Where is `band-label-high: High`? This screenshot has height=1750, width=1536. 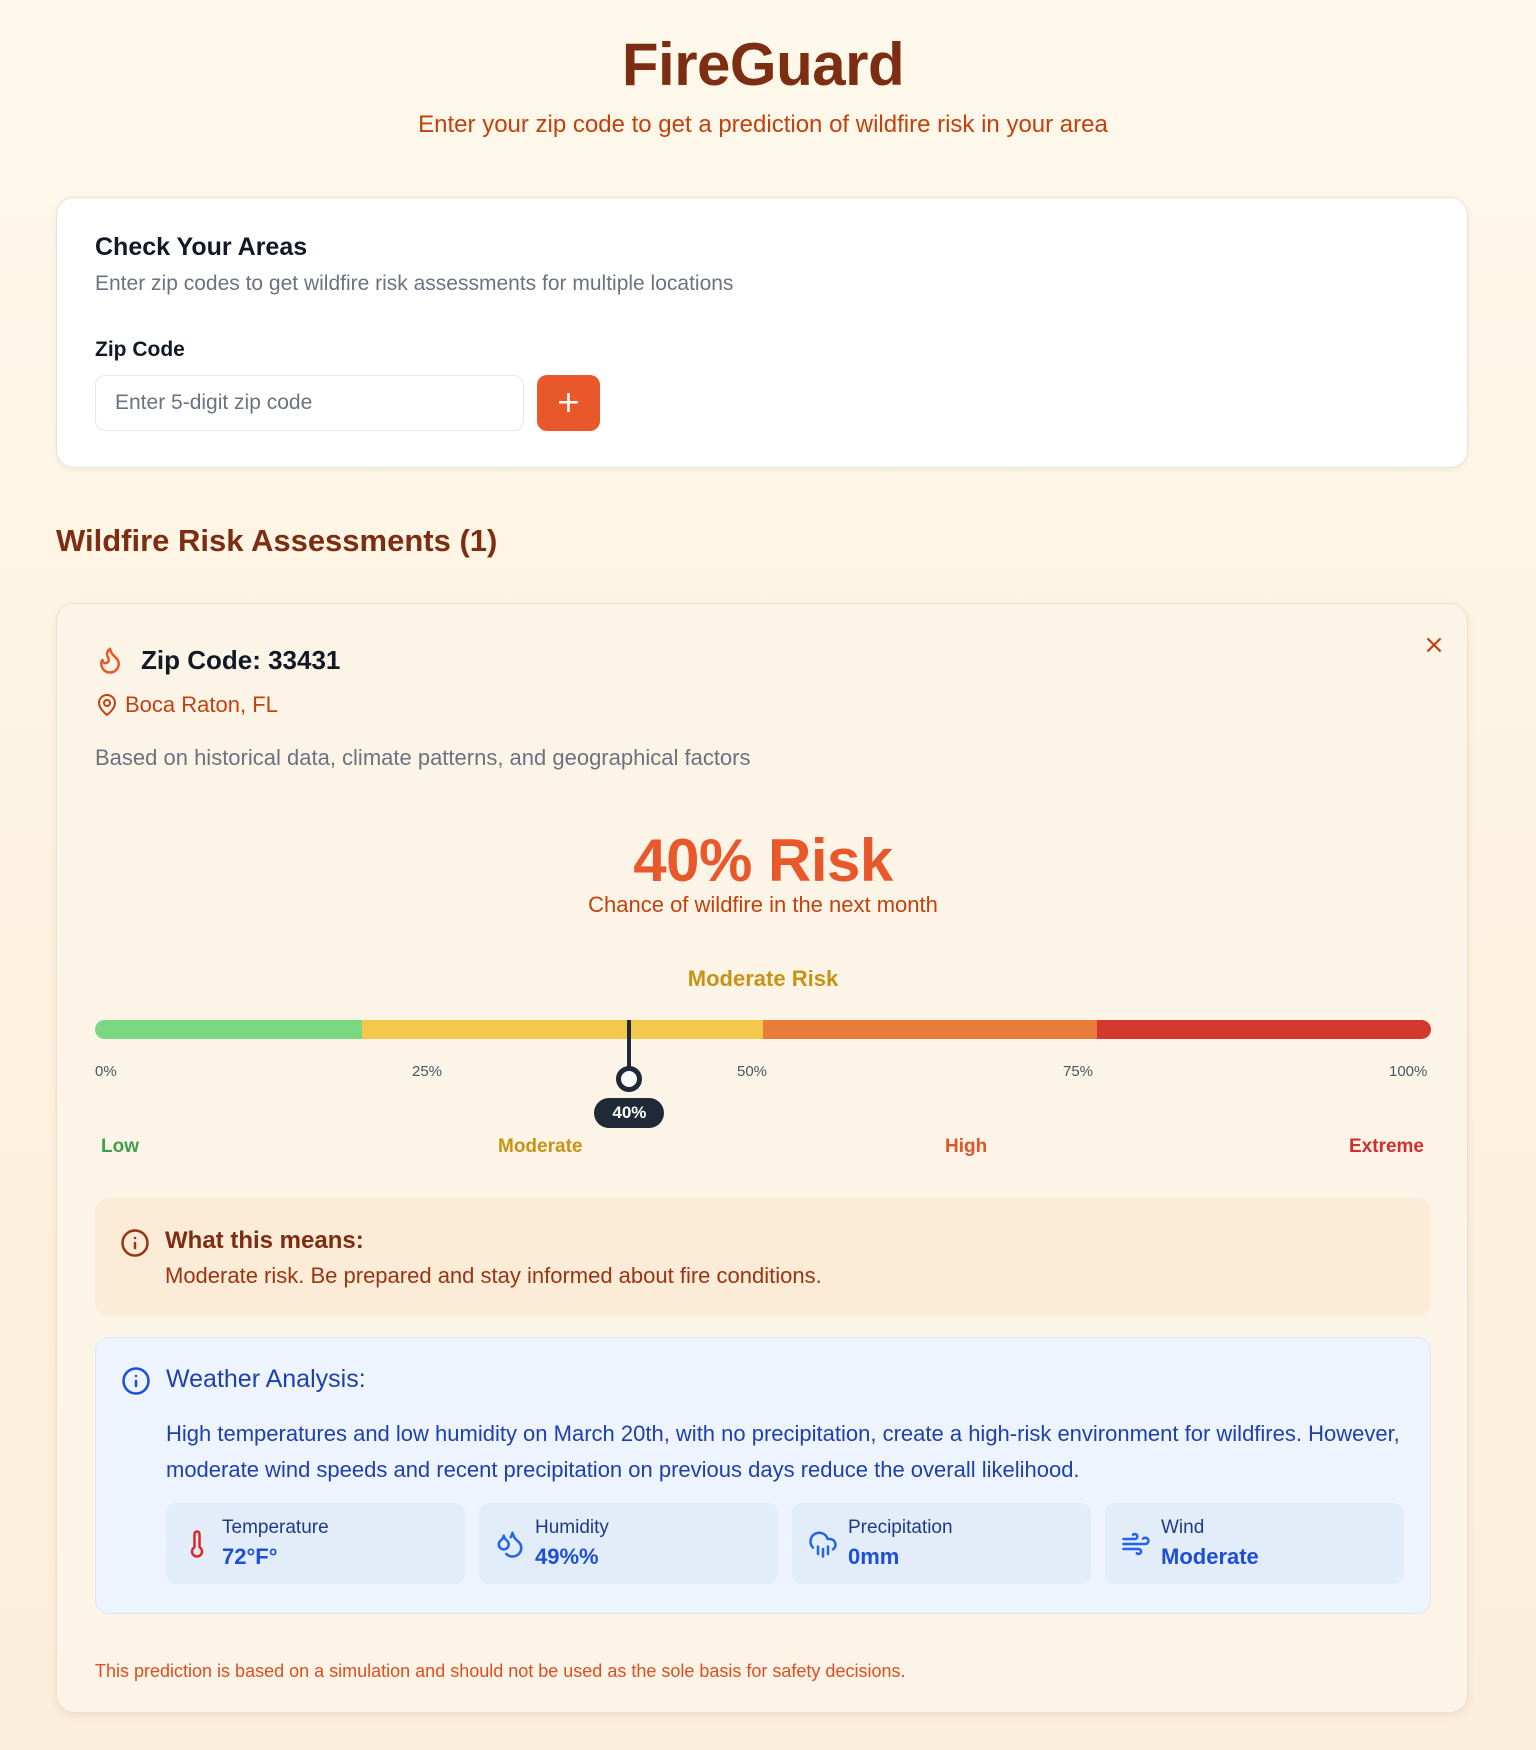 band-label-high: High is located at coordinates (966, 1146).